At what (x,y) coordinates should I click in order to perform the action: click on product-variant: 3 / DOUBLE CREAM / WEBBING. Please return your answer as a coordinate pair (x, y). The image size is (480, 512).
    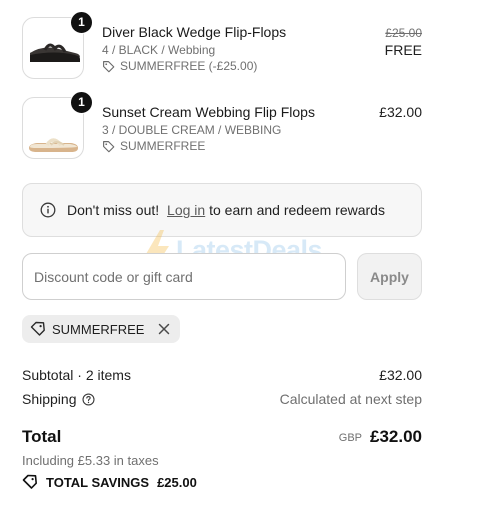
    Looking at the image, I should click on (192, 130).